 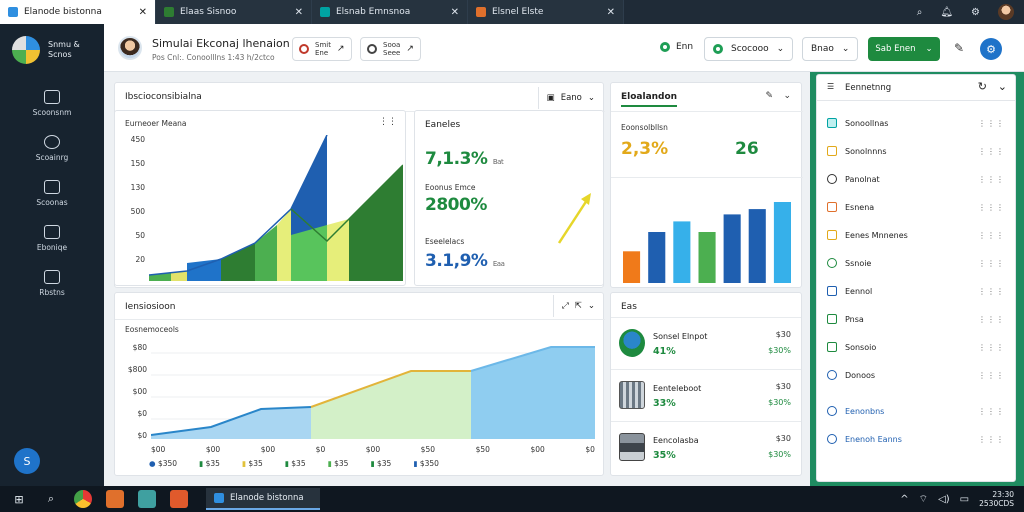 What do you see at coordinates (179, 499) in the screenshot?
I see `briefcase-icon` at bounding box center [179, 499].